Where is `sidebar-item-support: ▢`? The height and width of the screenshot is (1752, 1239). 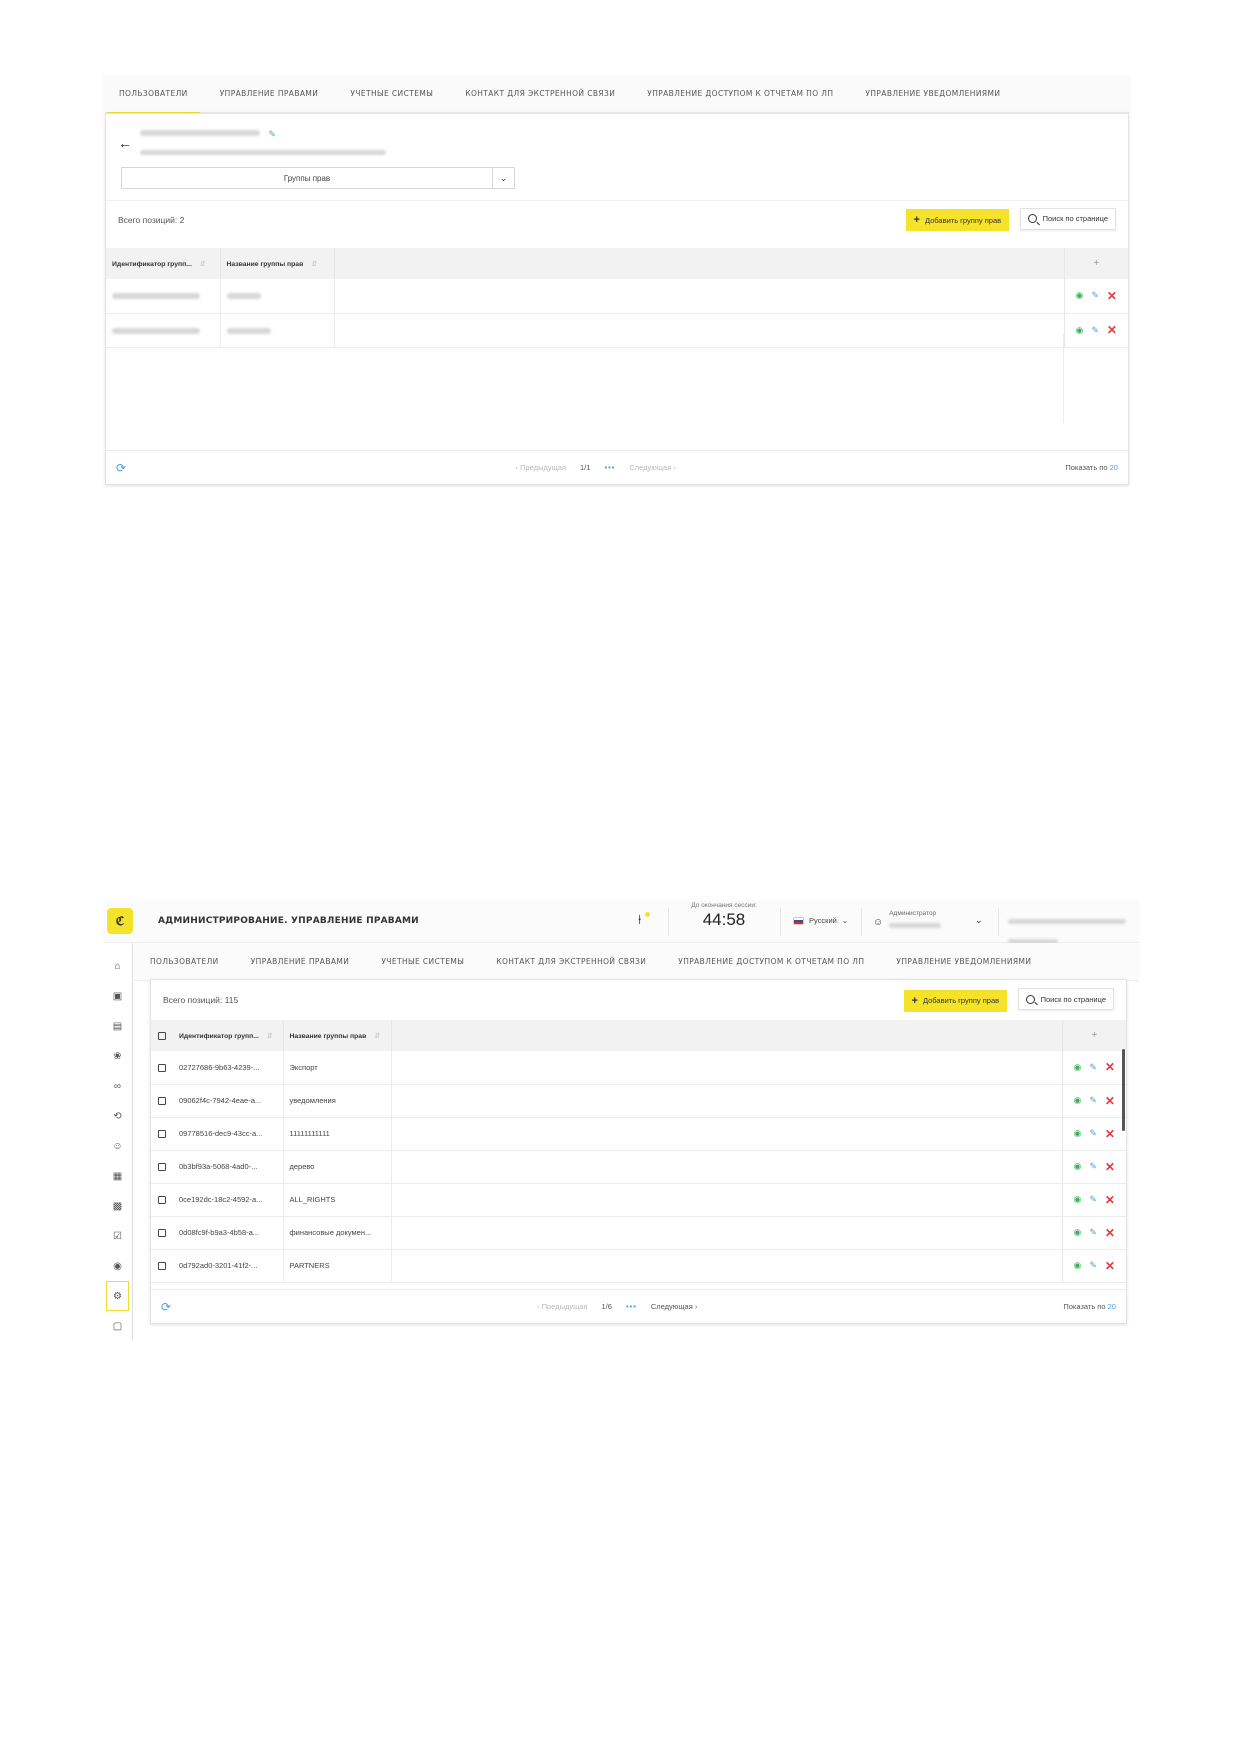
sidebar-item-support: ▢ is located at coordinates (117, 1326).